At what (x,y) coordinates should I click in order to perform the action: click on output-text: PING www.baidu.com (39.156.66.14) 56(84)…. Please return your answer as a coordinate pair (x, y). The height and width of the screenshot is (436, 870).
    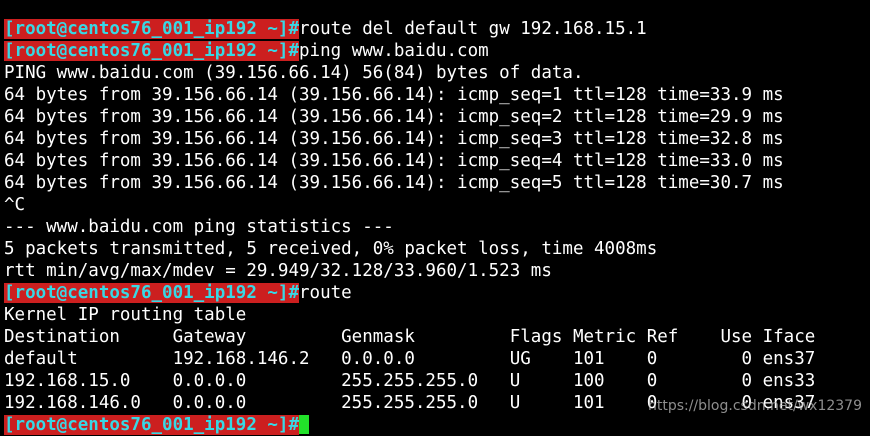
    Looking at the image, I should click on (294, 73).